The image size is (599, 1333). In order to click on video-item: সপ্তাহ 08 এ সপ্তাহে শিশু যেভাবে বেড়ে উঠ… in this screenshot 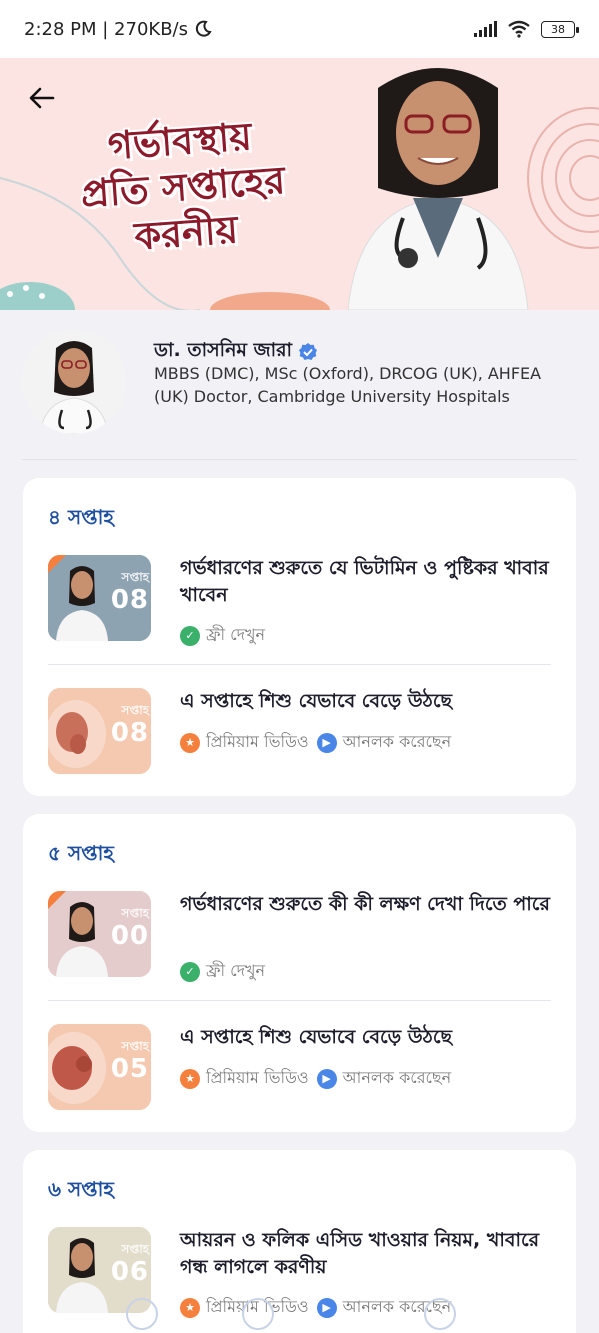, I will do `click(299, 743)`.